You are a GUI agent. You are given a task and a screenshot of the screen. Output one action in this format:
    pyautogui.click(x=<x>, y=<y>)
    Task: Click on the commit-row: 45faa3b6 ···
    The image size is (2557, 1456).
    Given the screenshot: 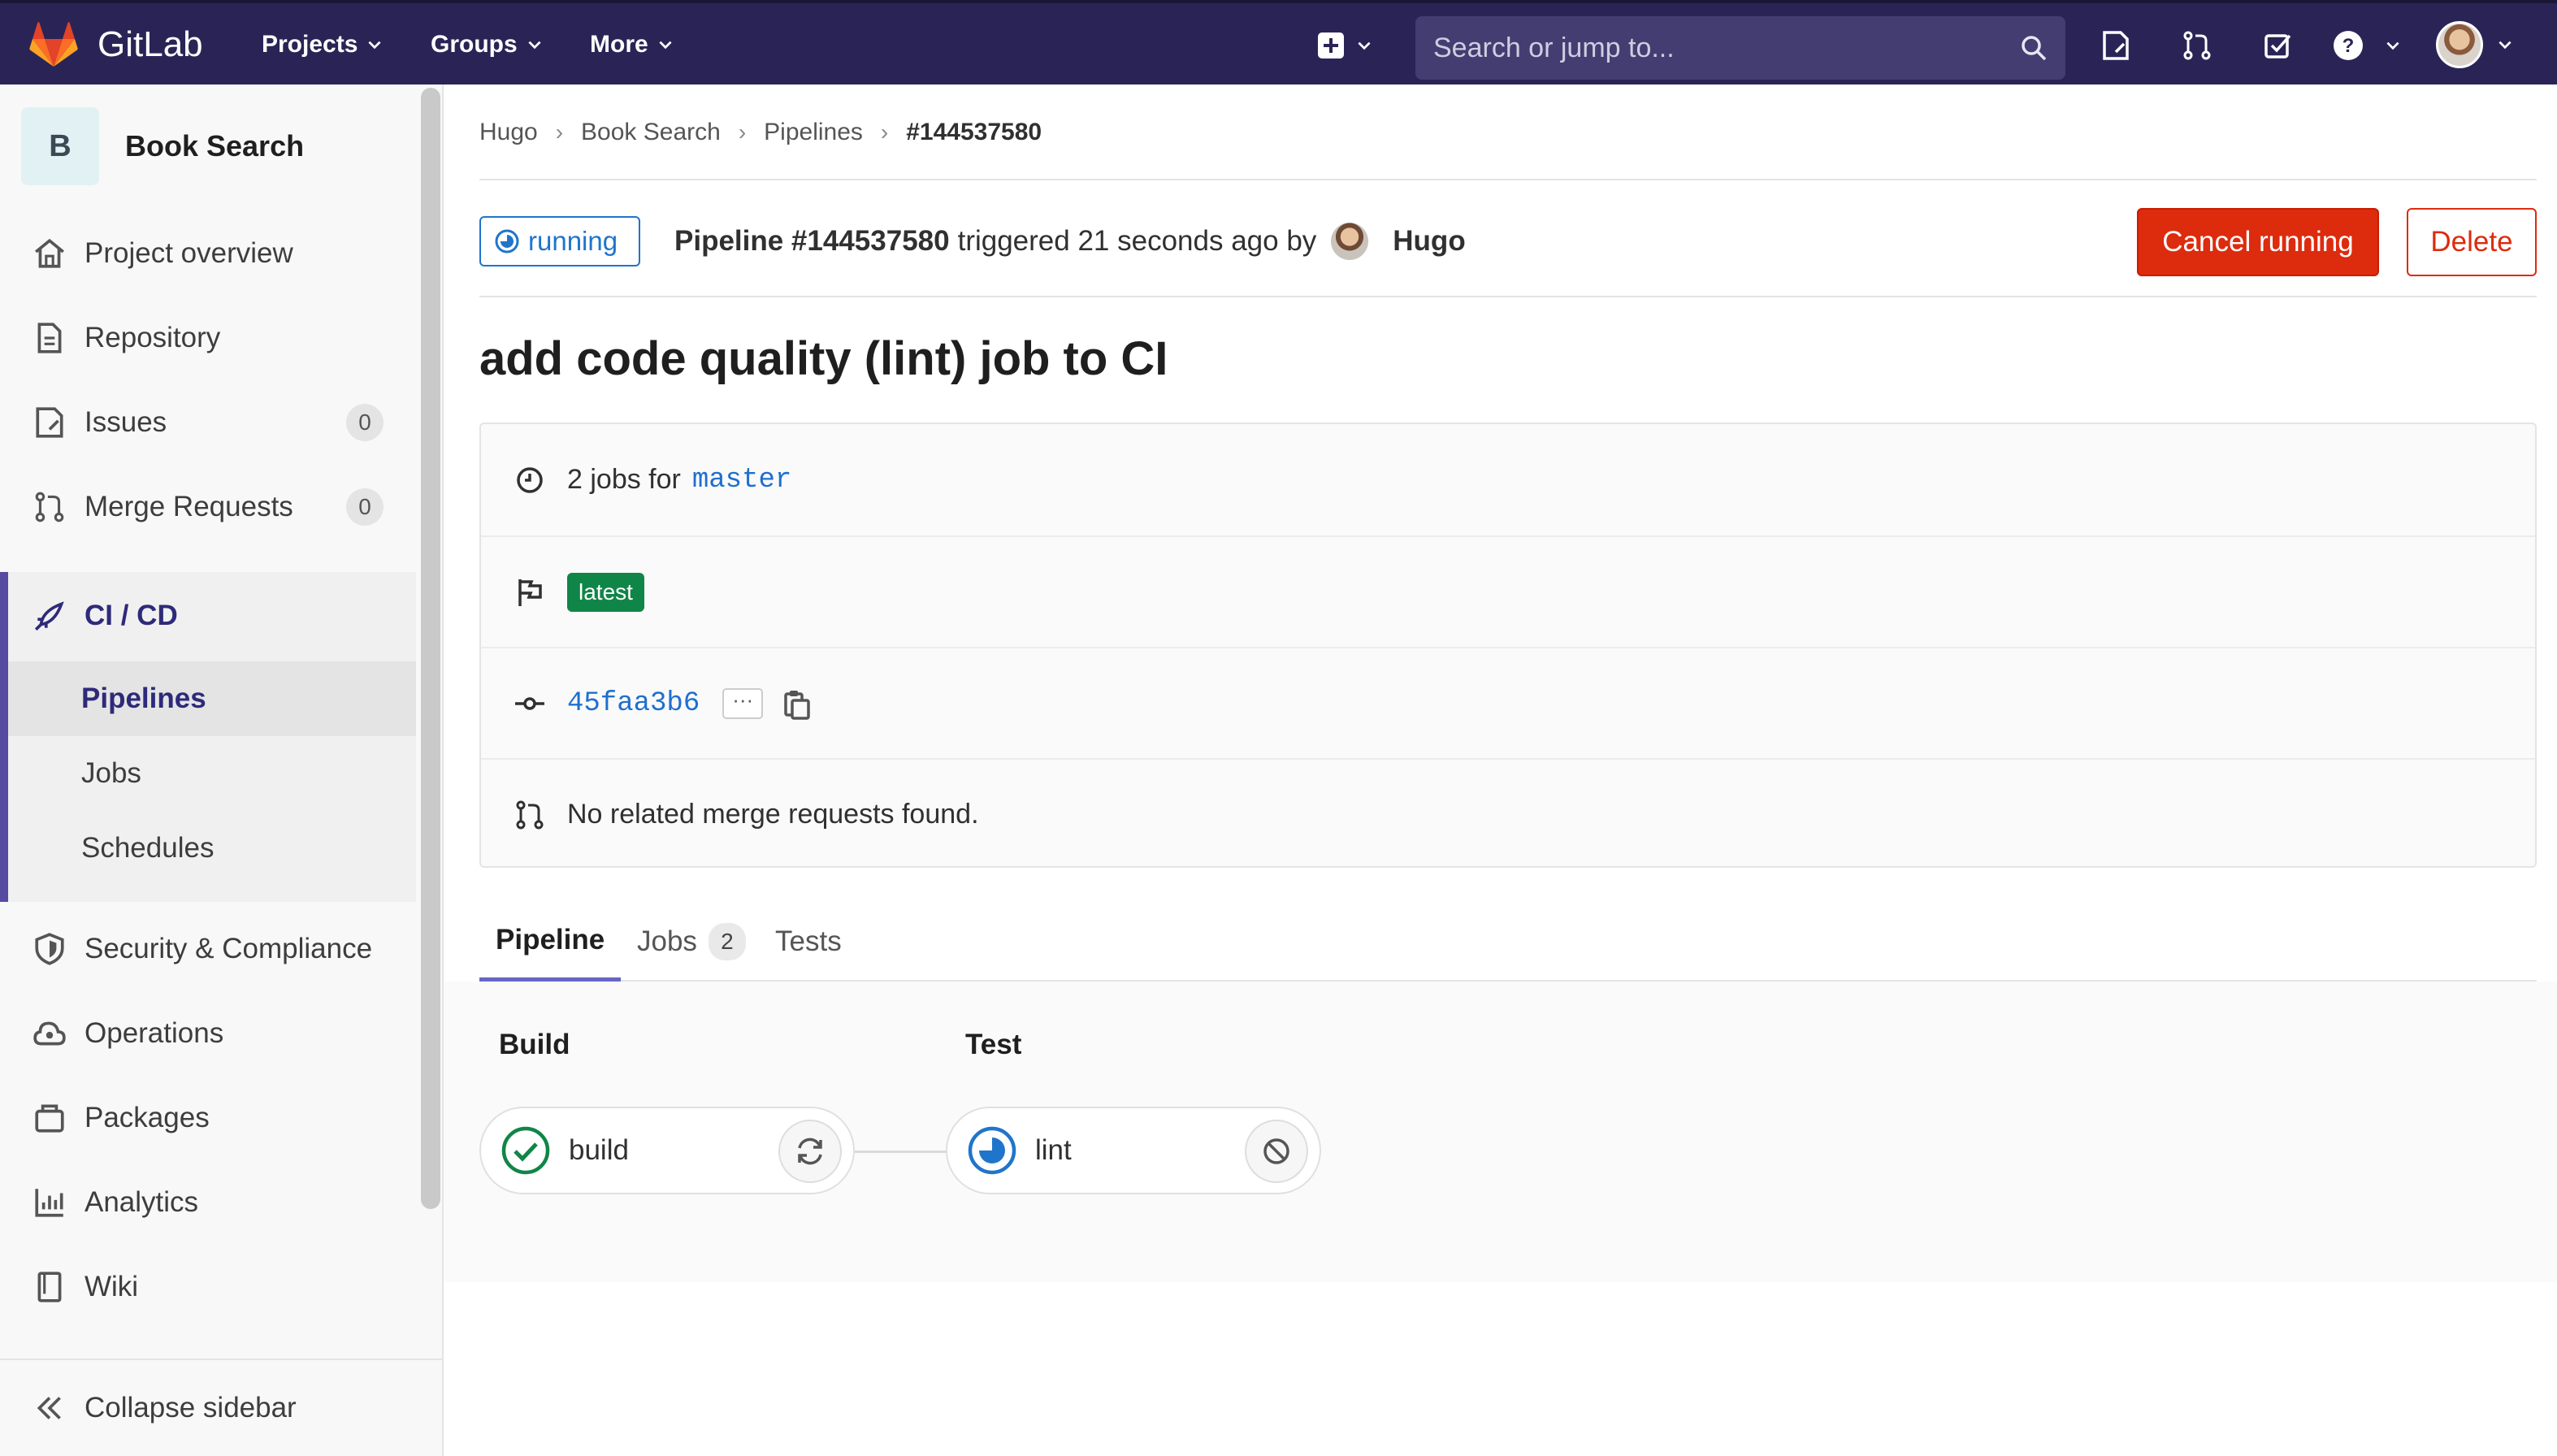 What is the action you would take?
    pyautogui.click(x=1508, y=702)
    